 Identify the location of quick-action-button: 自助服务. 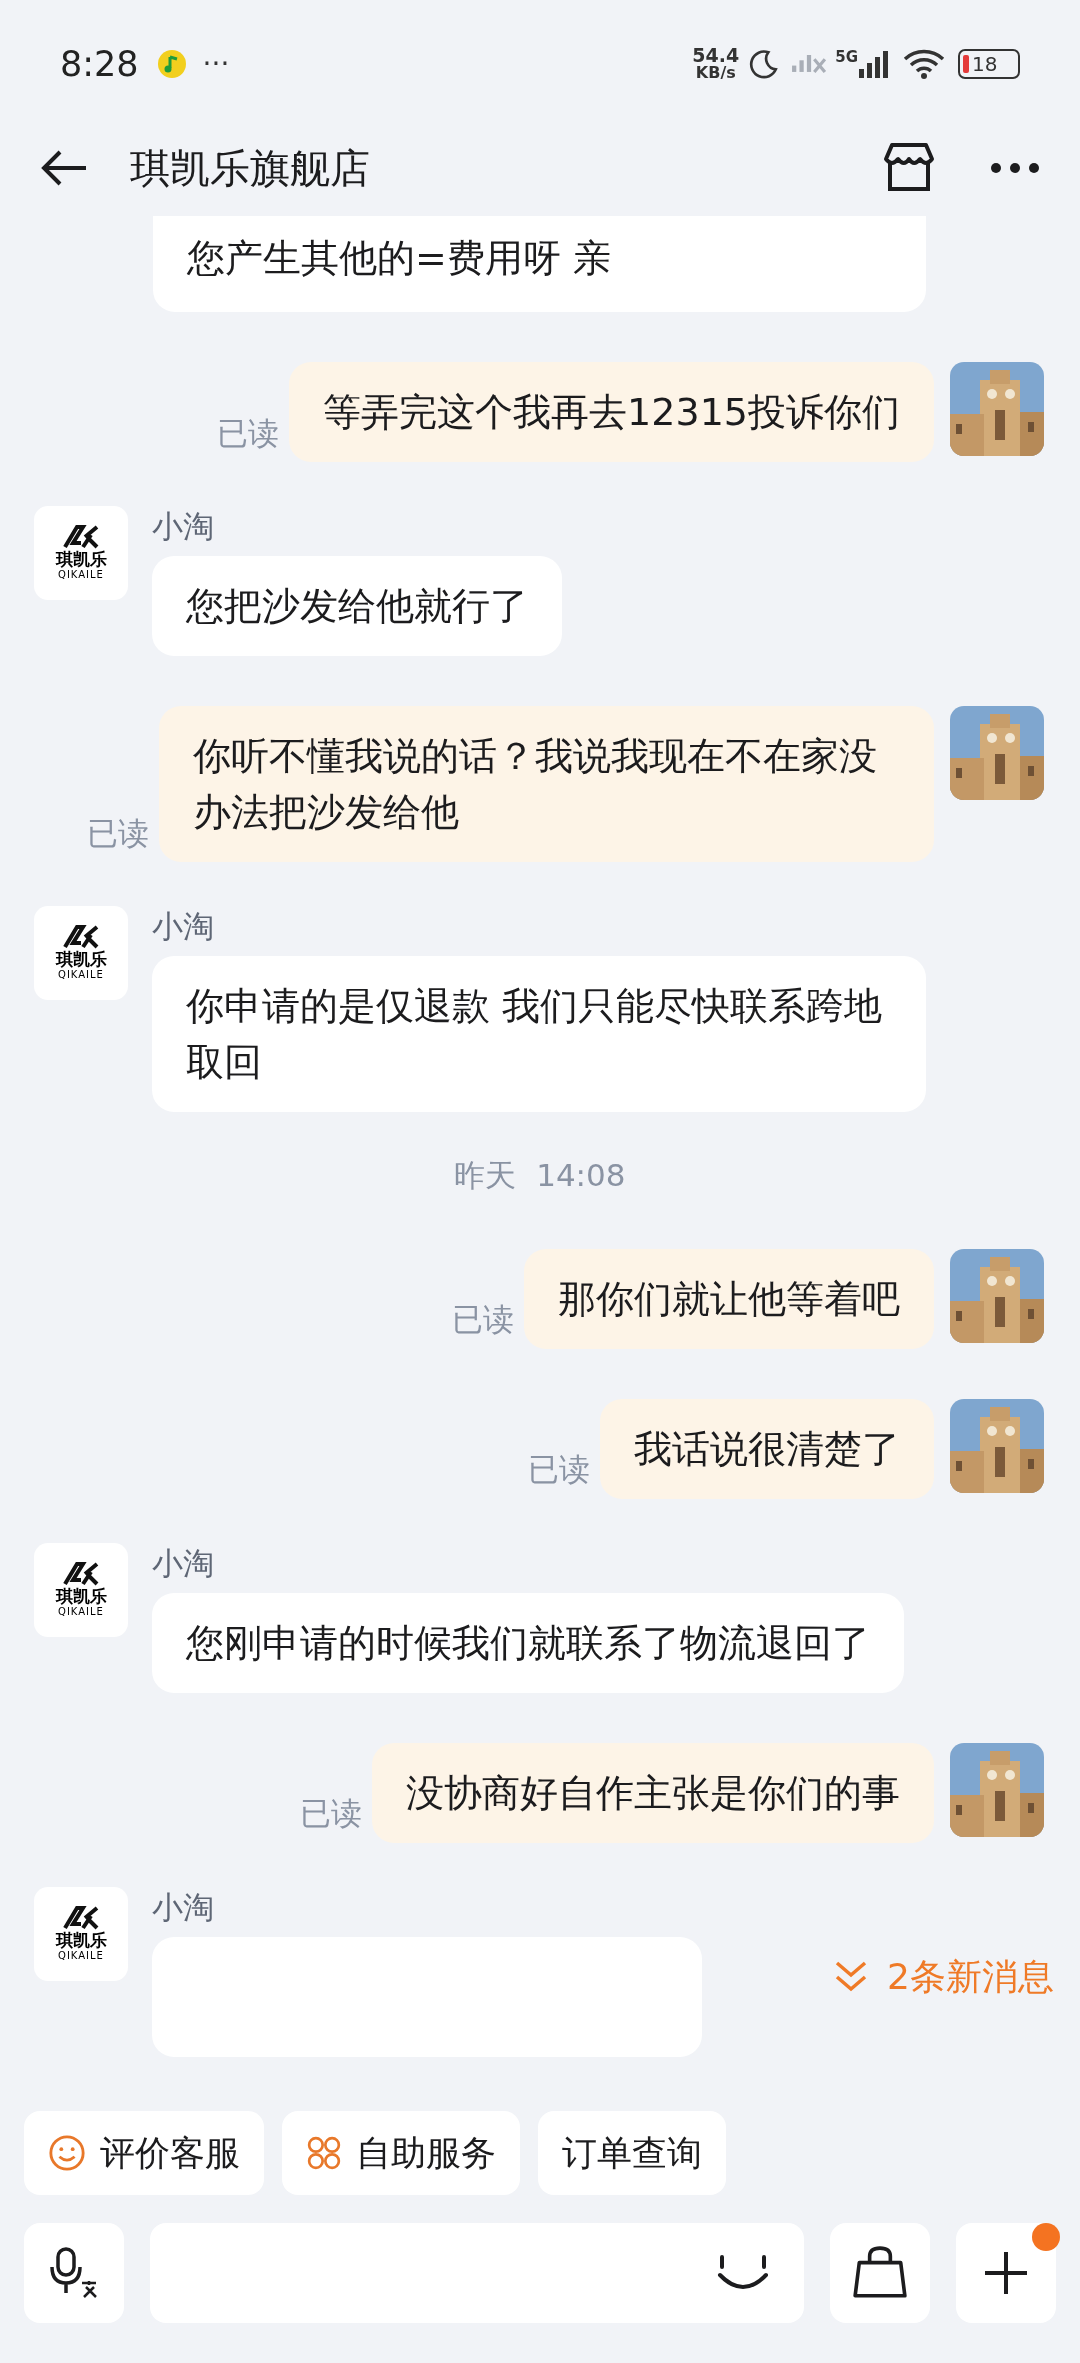
(401, 2153).